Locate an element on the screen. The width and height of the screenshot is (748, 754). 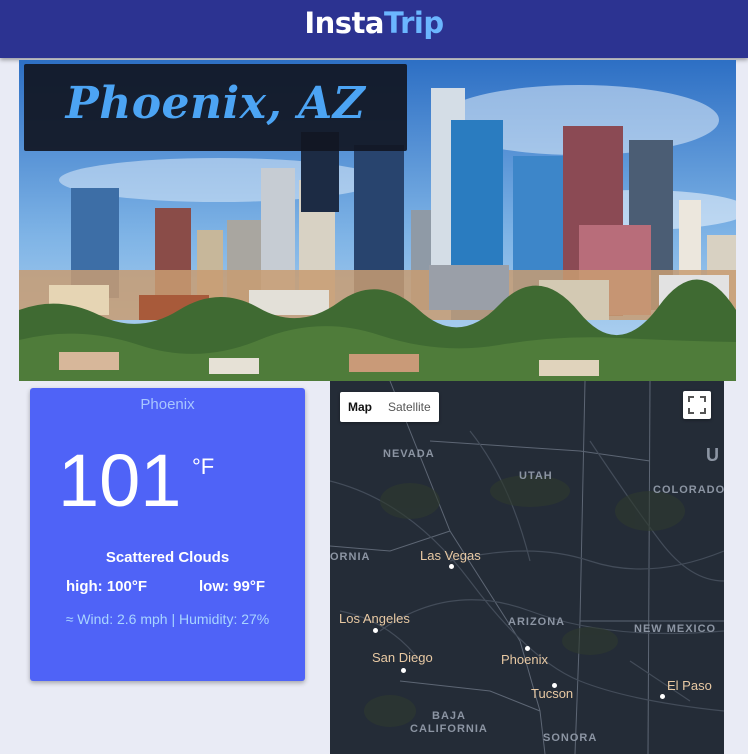
map-type-control: Map Satellite is located at coordinates (389, 407).